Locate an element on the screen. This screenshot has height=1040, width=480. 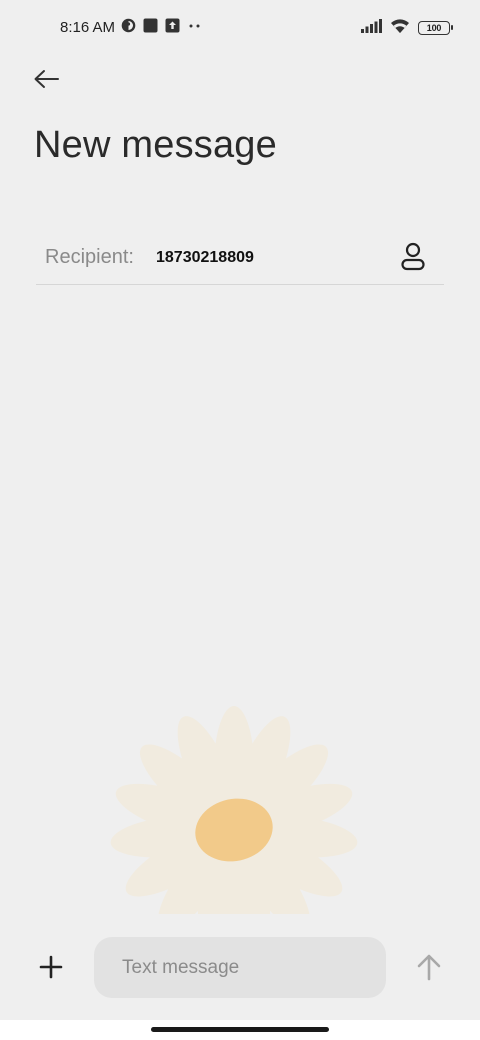
status-bar: 8:16 AM 100 is located at coordinates (240, 28).